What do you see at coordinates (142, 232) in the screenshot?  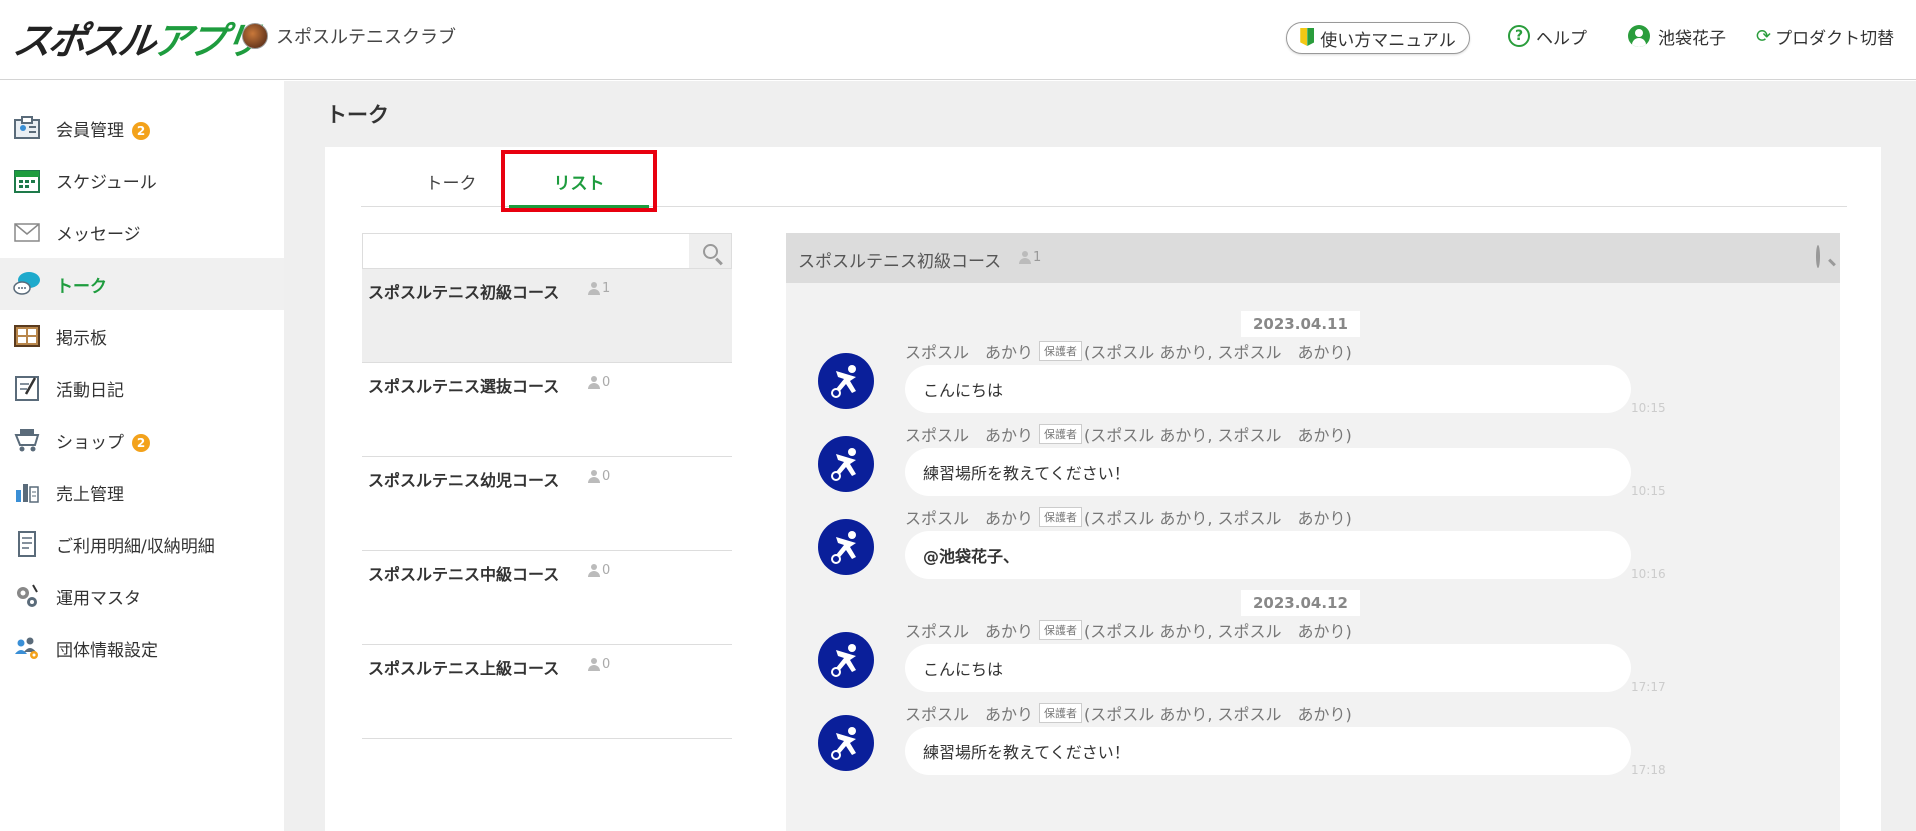 I see `sidebar-item-messages: メッセージ` at bounding box center [142, 232].